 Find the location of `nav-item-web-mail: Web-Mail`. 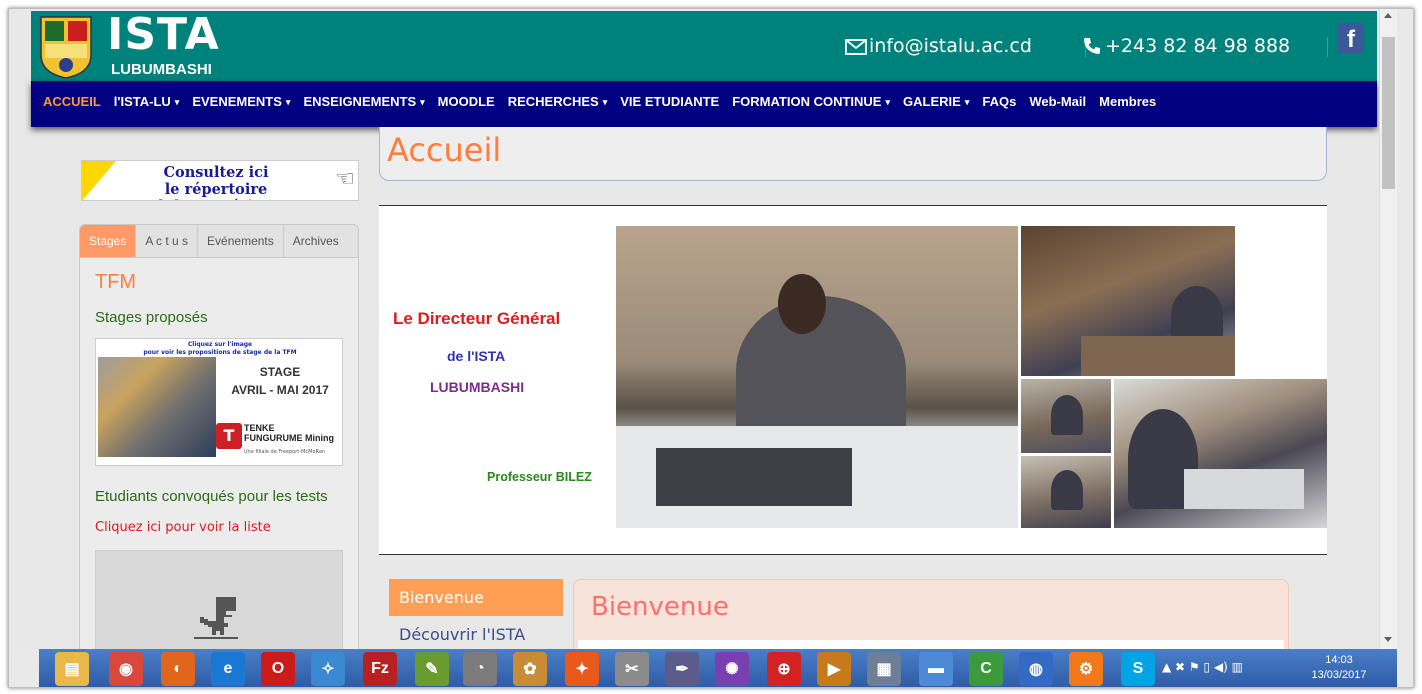

nav-item-web-mail: Web-Mail is located at coordinates (1057, 101).